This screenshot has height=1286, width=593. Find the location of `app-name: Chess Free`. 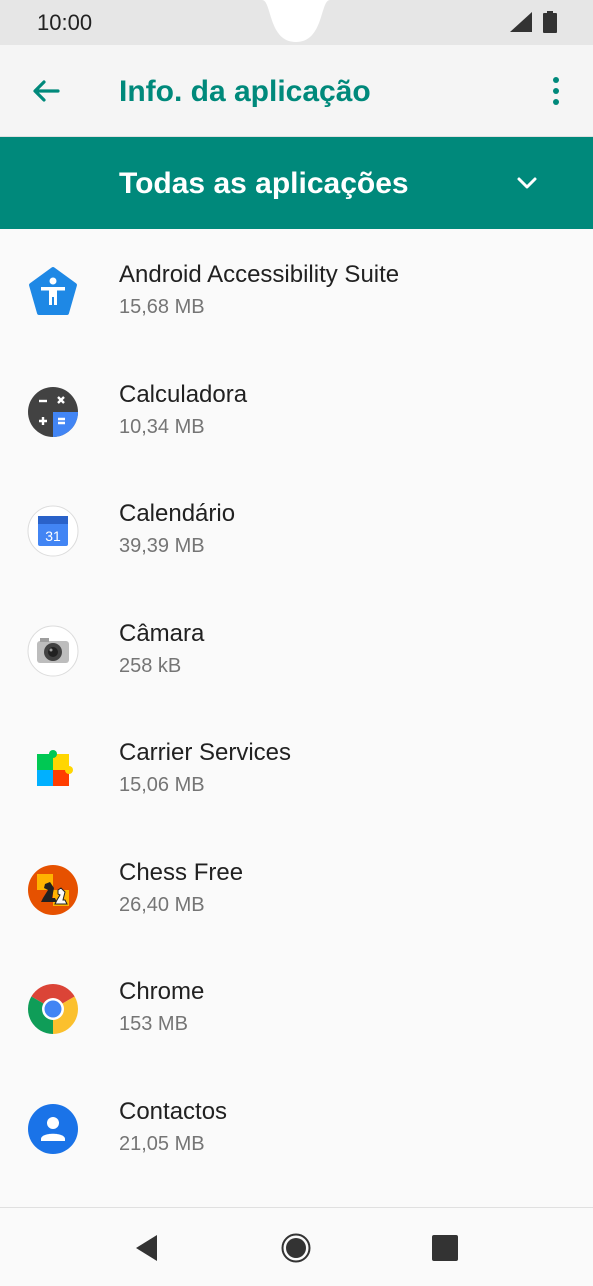

app-name: Chess Free is located at coordinates (181, 872).